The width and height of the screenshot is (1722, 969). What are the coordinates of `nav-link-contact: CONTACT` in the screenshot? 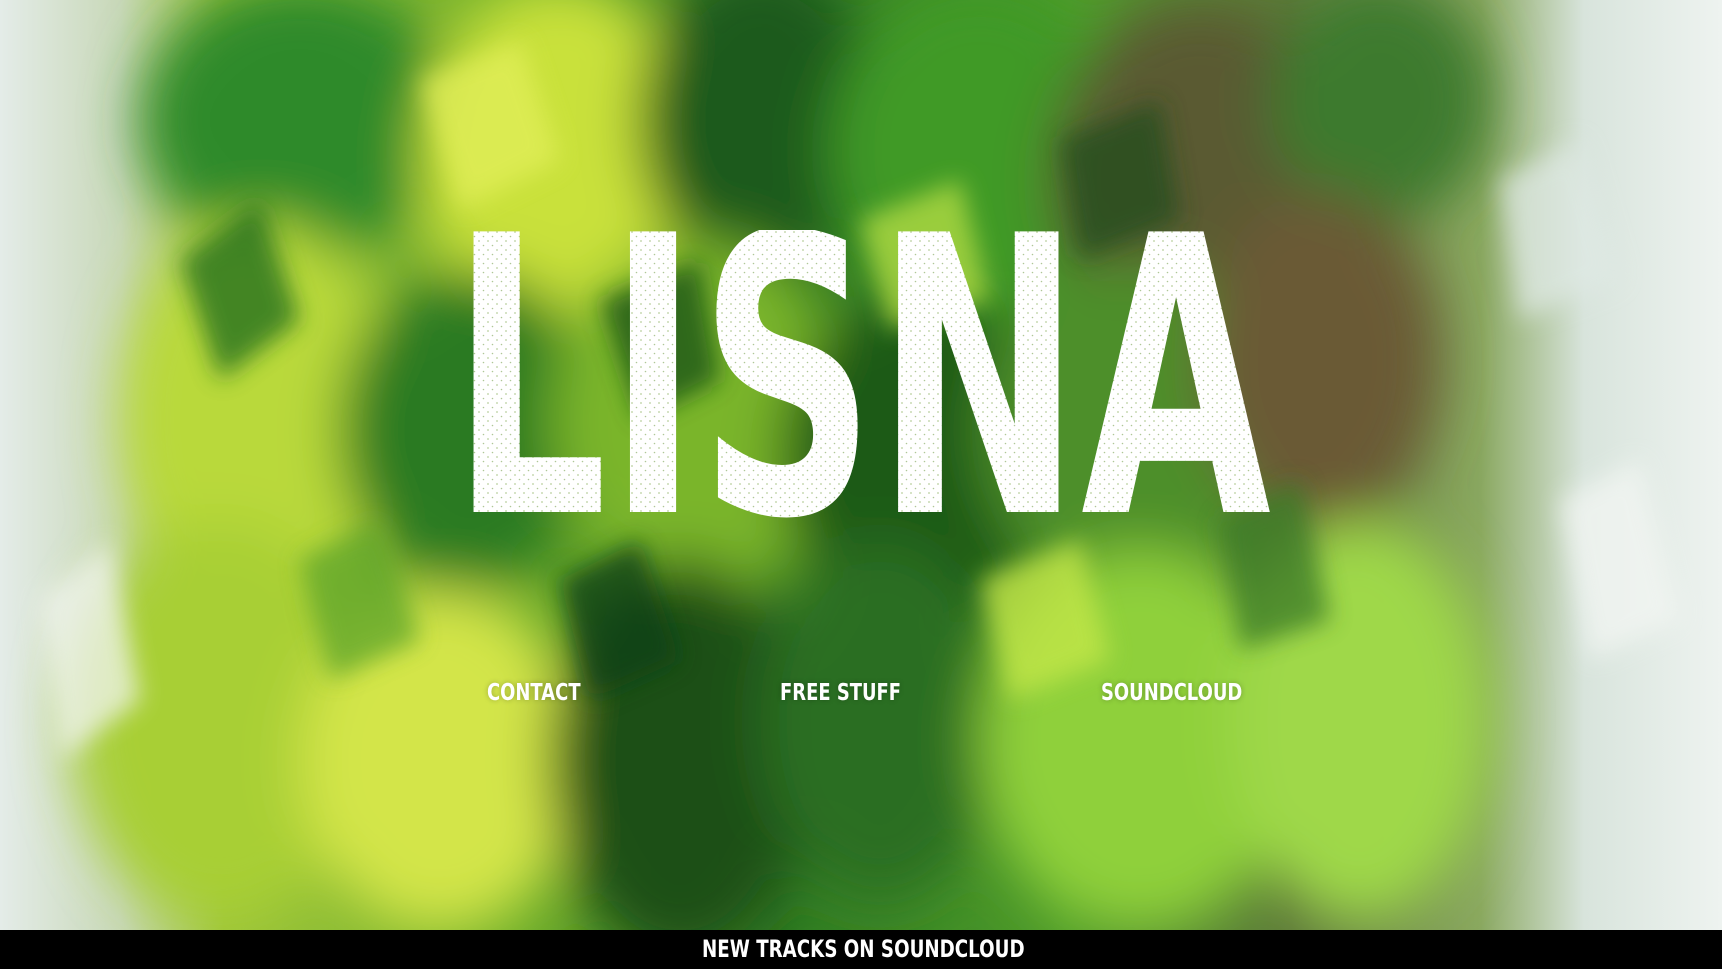 It's located at (534, 693).